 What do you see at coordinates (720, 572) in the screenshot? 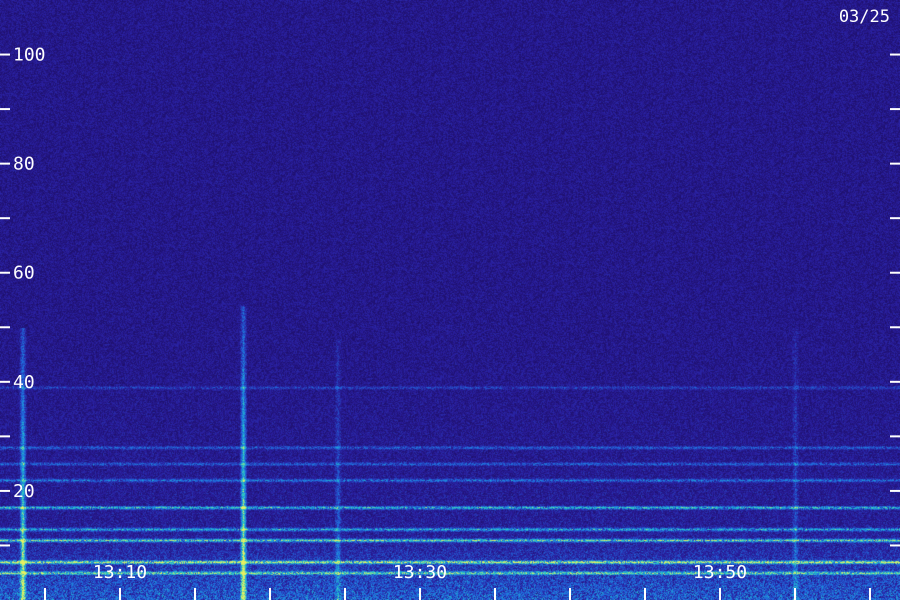
I see `x-tick-label: 13:50` at bounding box center [720, 572].